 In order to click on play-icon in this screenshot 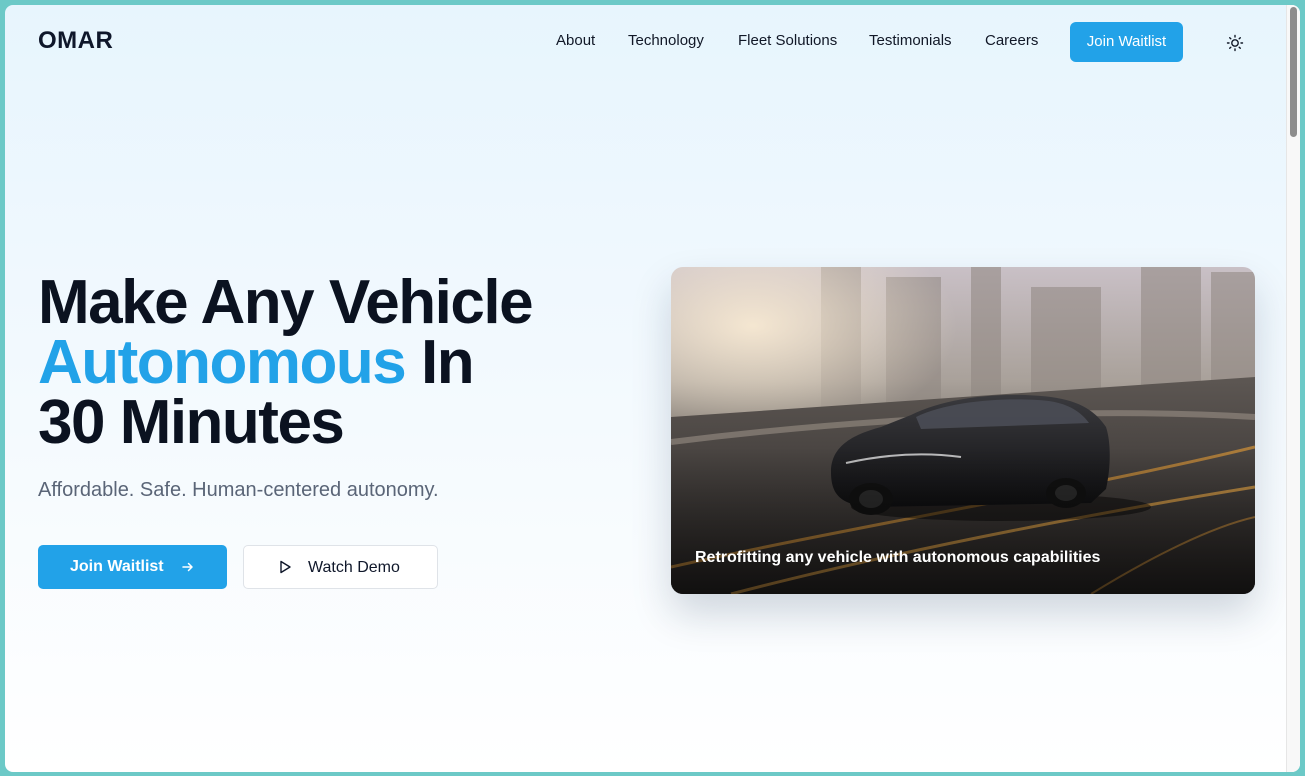, I will do `click(285, 567)`.